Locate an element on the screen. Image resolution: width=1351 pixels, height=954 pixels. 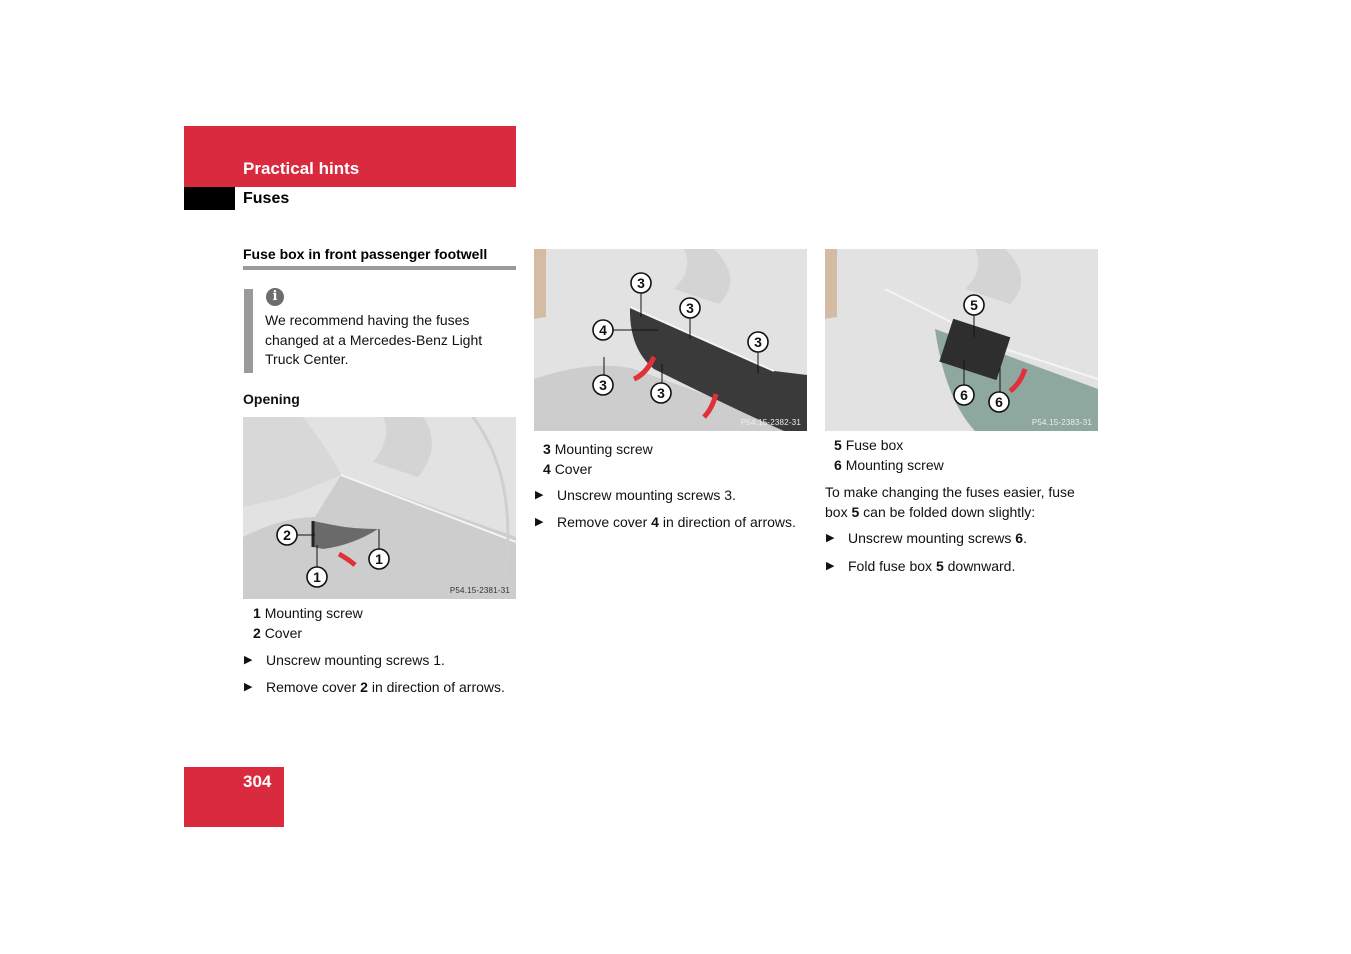
legend-item: 4 Cover is located at coordinates (568, 468).